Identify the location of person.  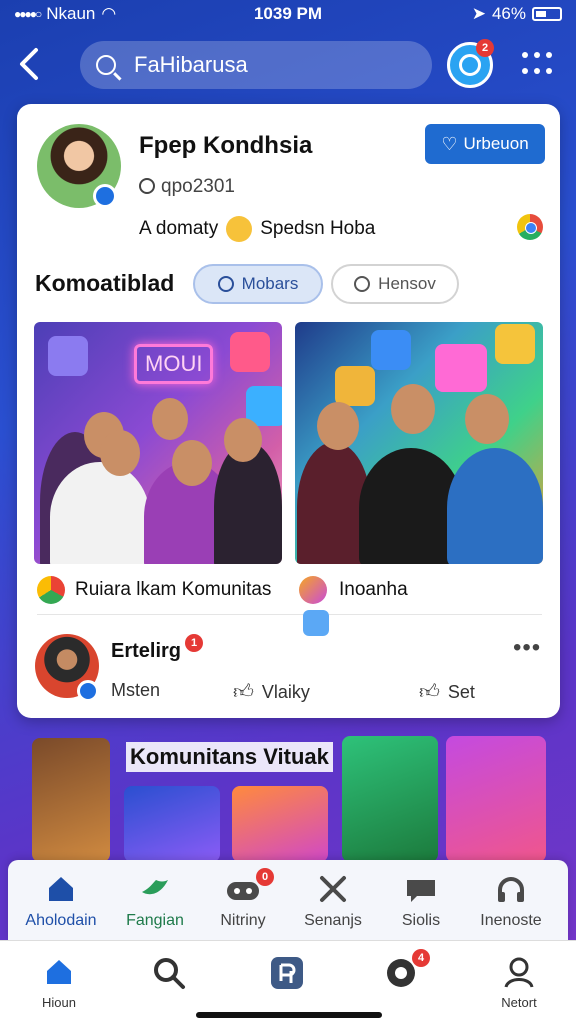
(495, 506).